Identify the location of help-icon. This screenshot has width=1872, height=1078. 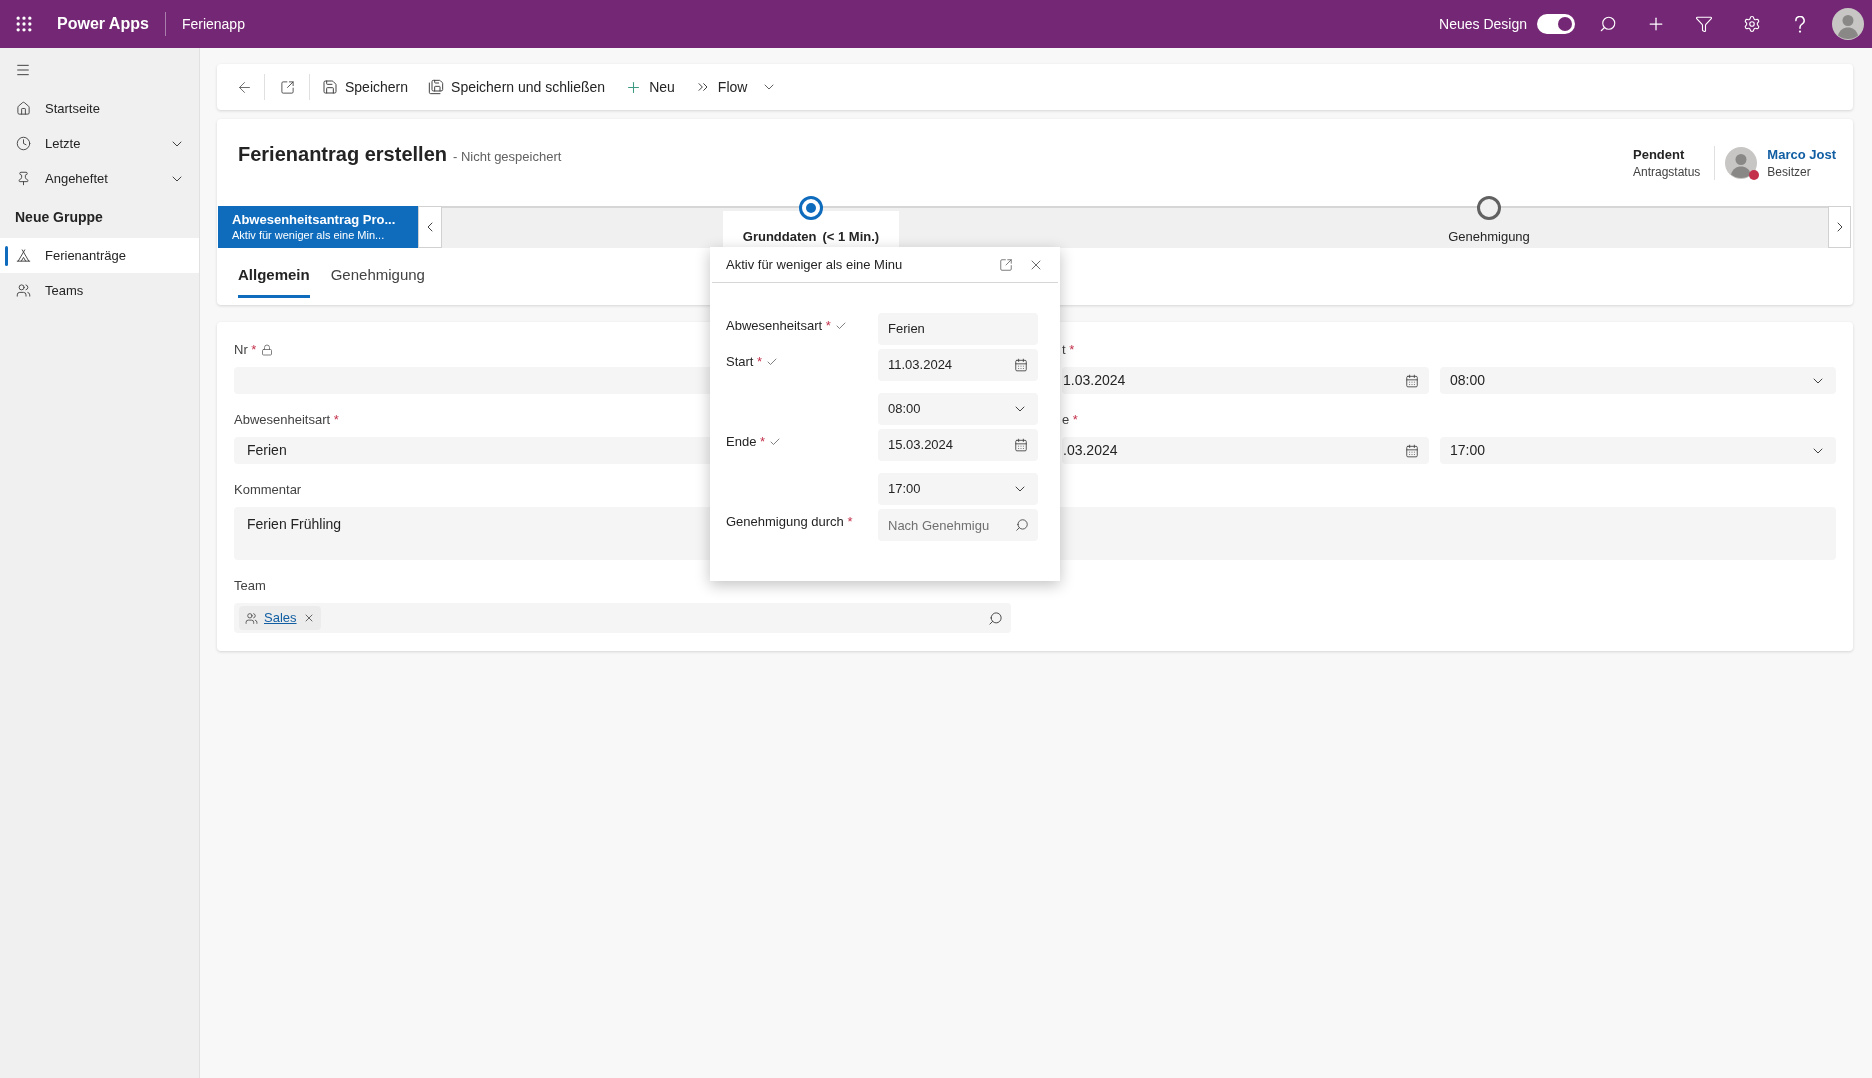
(1800, 24).